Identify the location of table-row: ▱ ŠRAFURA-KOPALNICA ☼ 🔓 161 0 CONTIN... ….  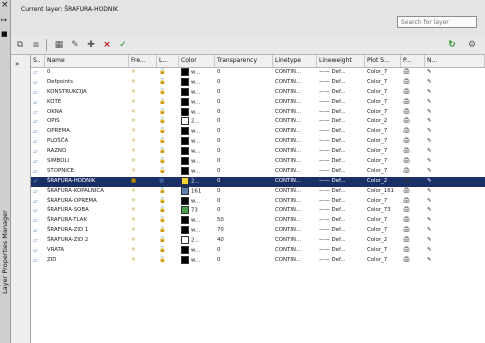
(258, 191).